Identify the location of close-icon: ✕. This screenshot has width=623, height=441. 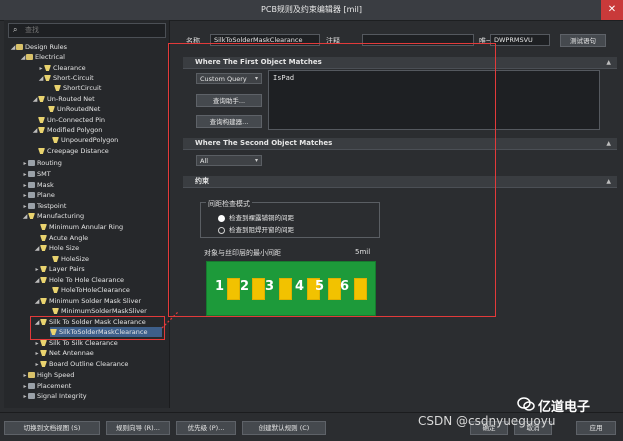
(612, 10).